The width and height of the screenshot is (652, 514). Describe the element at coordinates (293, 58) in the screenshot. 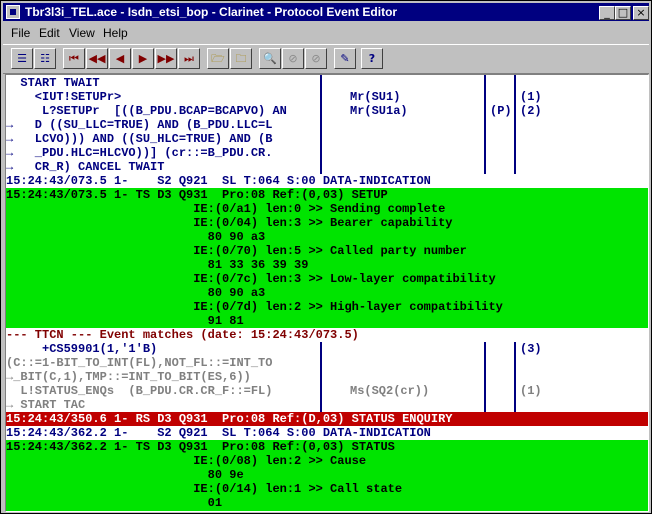

I see `find-previous-button: ⊘` at that location.